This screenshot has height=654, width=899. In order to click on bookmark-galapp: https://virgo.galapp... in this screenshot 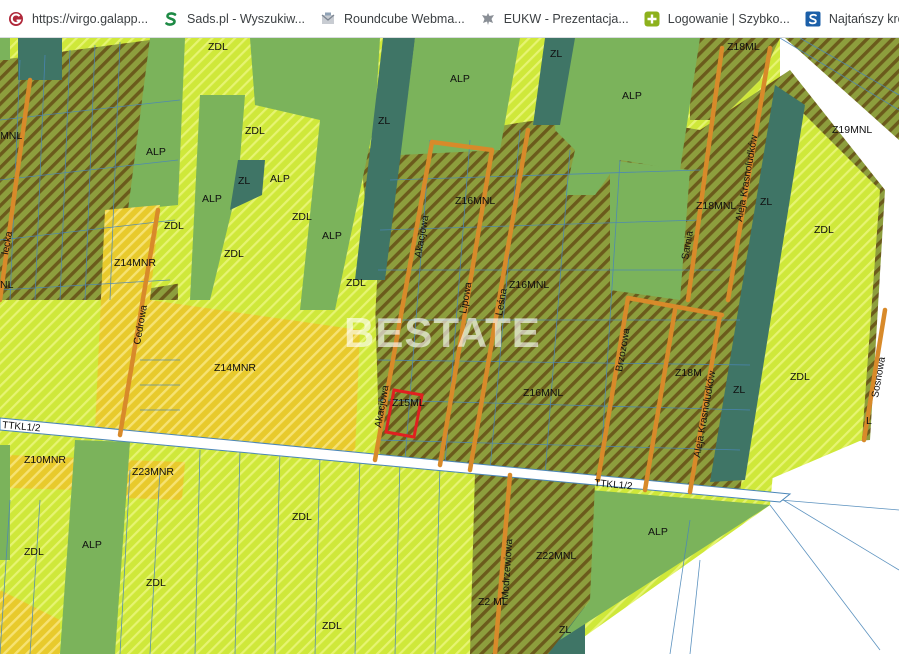, I will do `click(80, 19)`.